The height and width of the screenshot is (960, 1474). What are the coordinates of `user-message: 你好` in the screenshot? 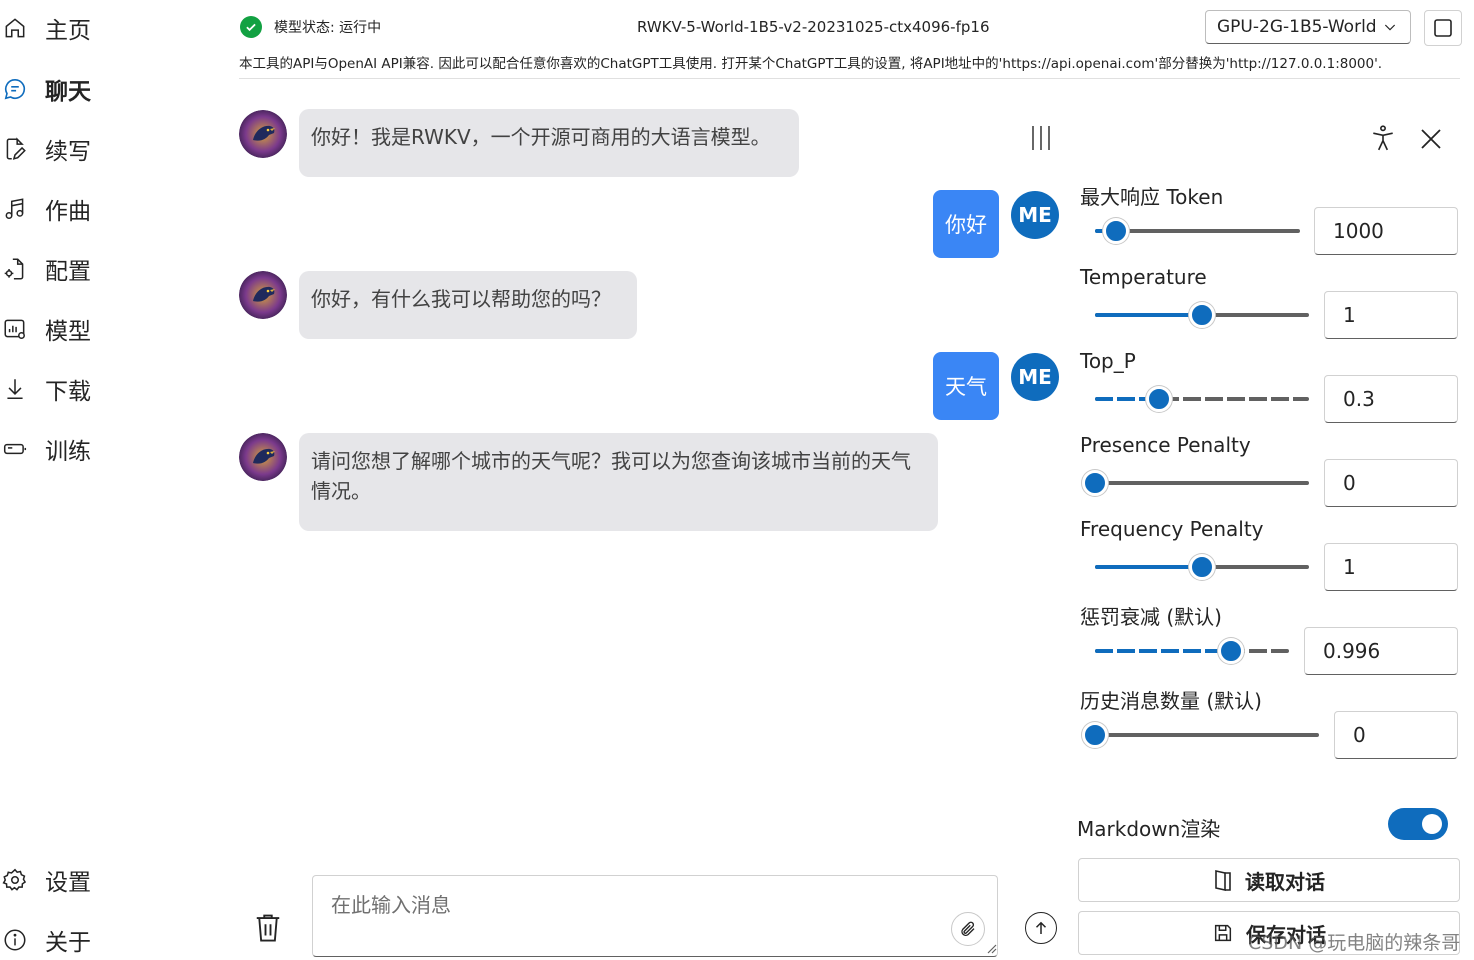 It's located at (966, 224).